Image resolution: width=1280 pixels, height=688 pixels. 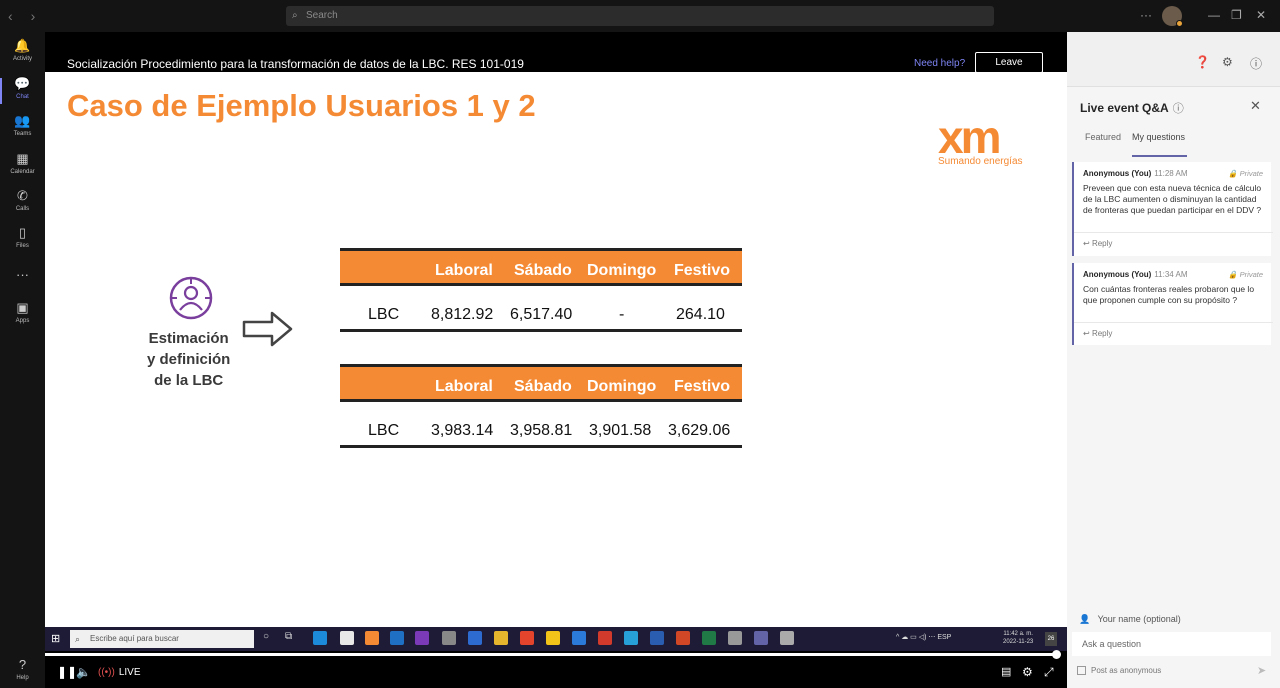 I want to click on question-meta: Anonymous (You) 11:34 AM, so click(x=1135, y=274).